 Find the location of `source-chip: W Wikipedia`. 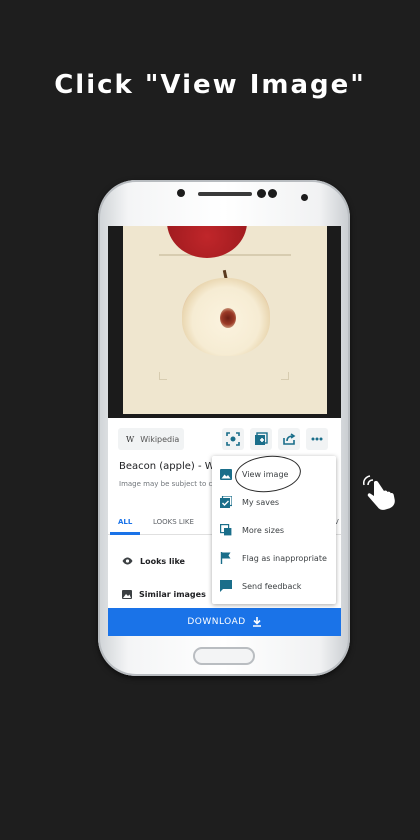

source-chip: W Wikipedia is located at coordinates (151, 439).